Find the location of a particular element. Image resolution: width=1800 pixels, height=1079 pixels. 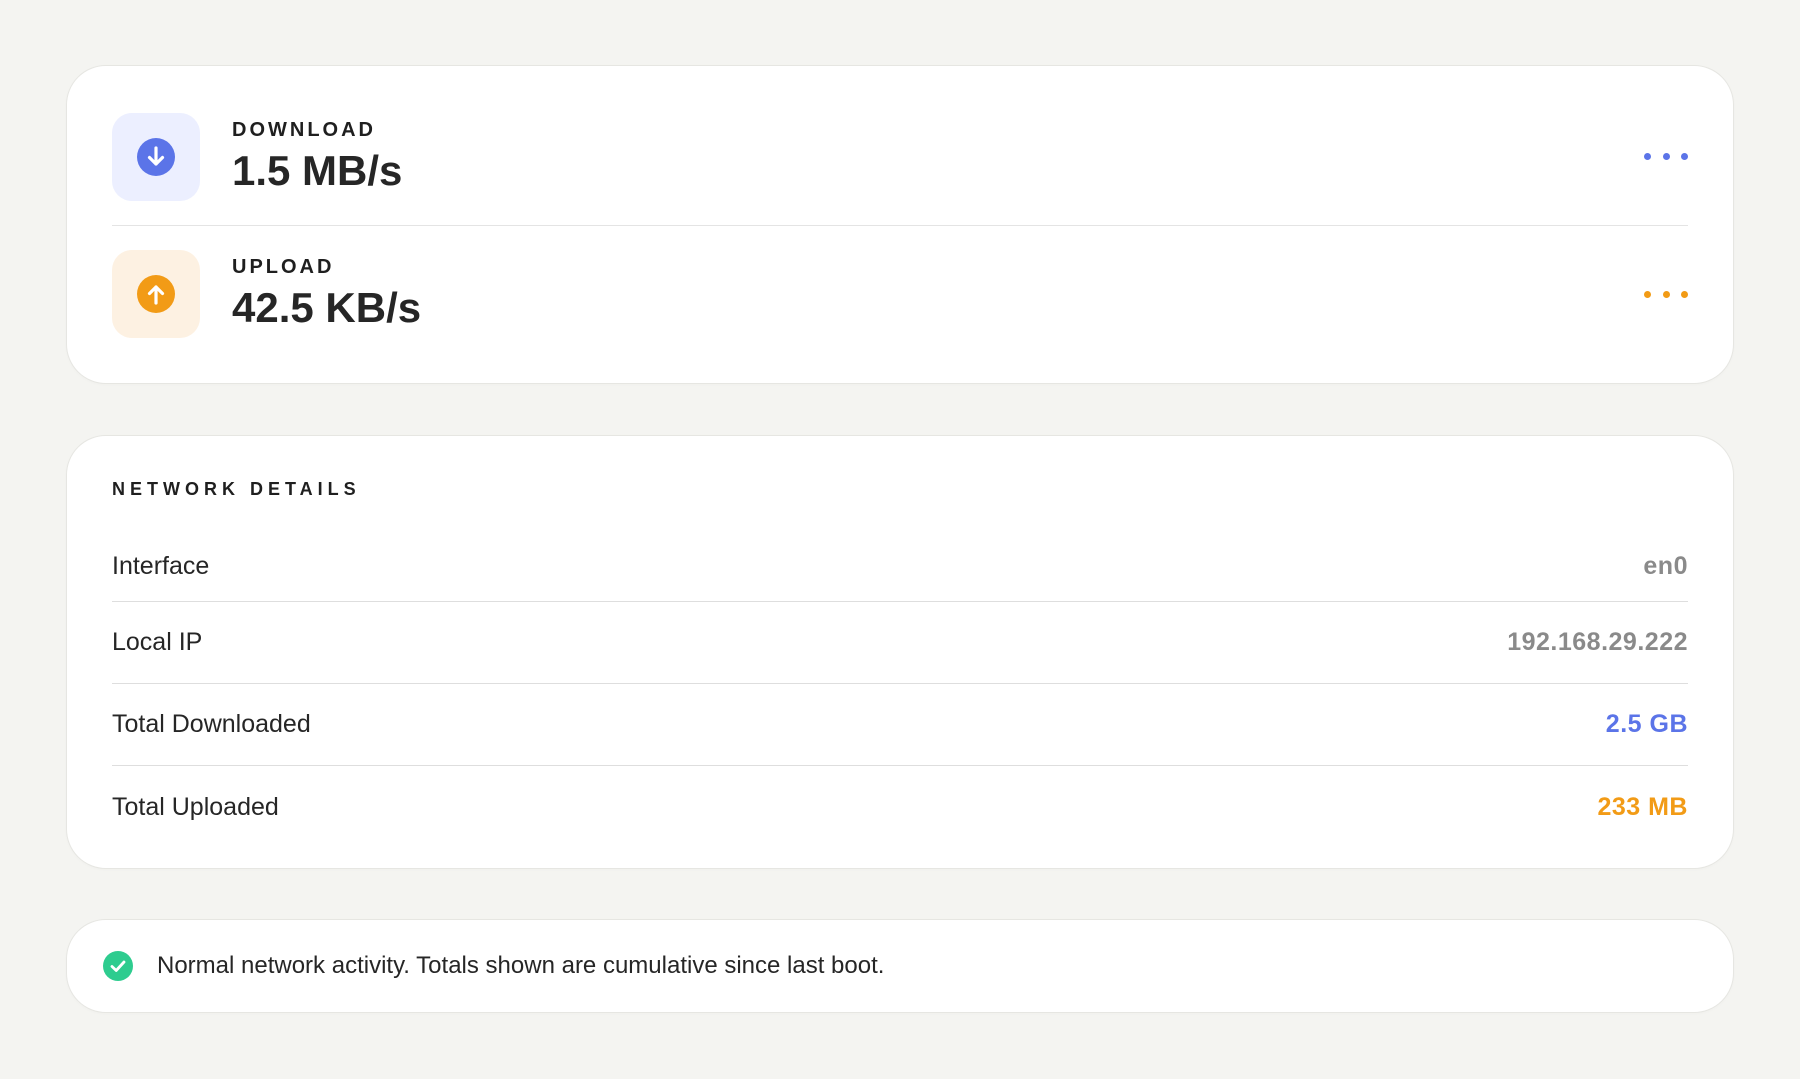

upload-icon-tile is located at coordinates (156, 294).